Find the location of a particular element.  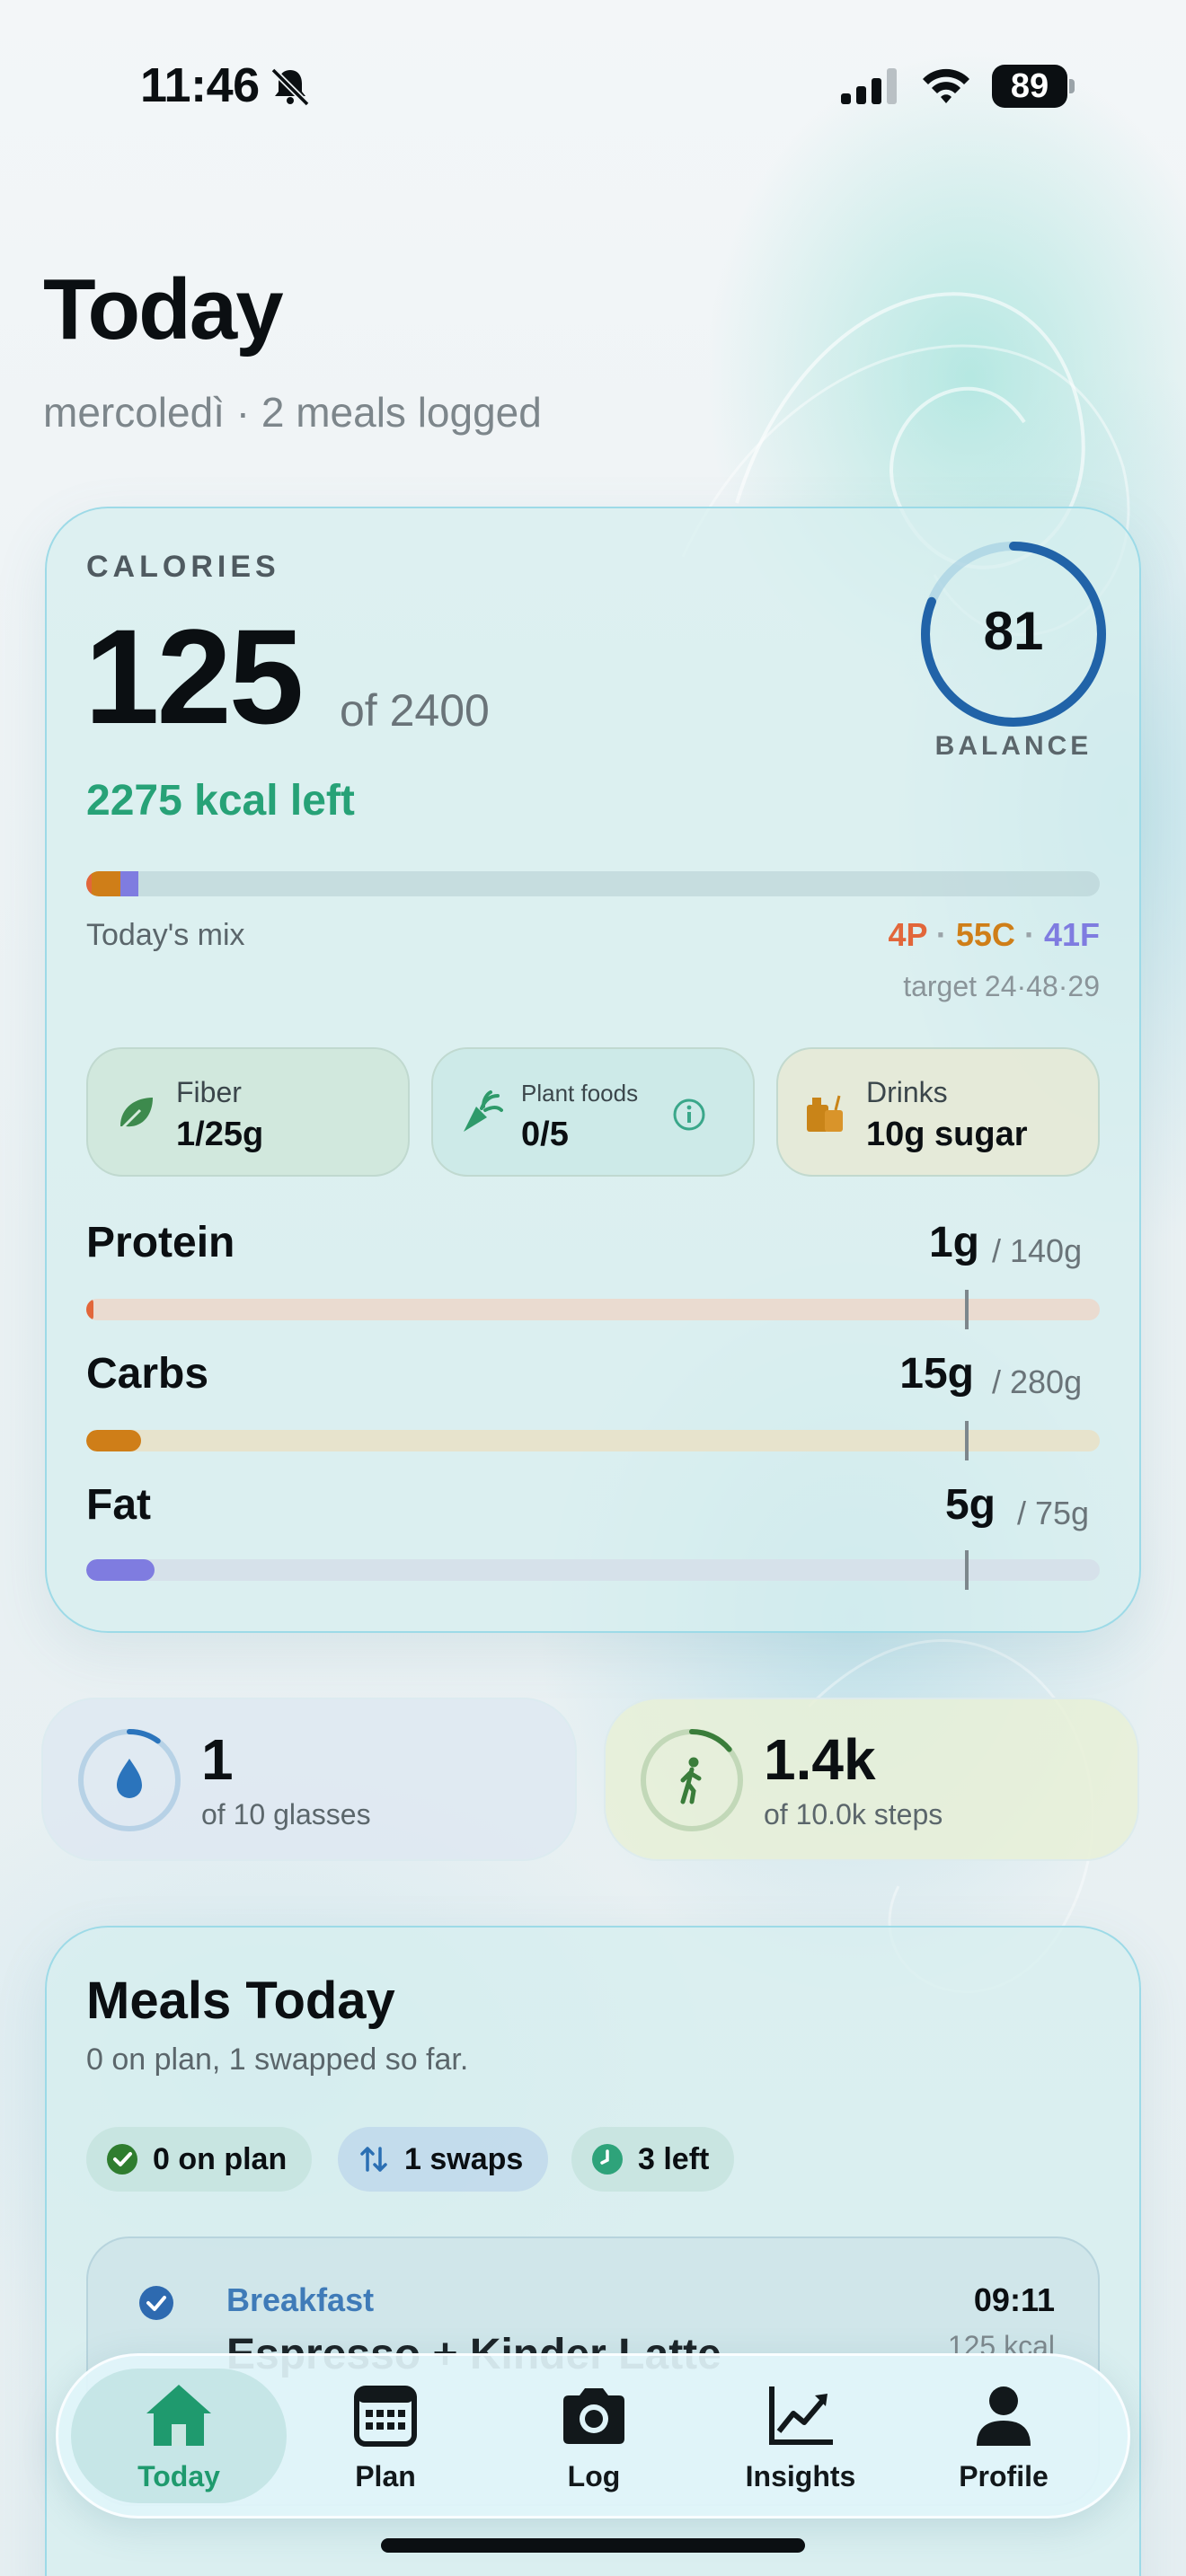

macro-fat-track is located at coordinates (593, 1570).